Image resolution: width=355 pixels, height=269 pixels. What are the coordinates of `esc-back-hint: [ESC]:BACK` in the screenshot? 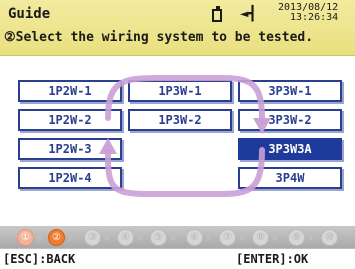 It's located at (39, 259).